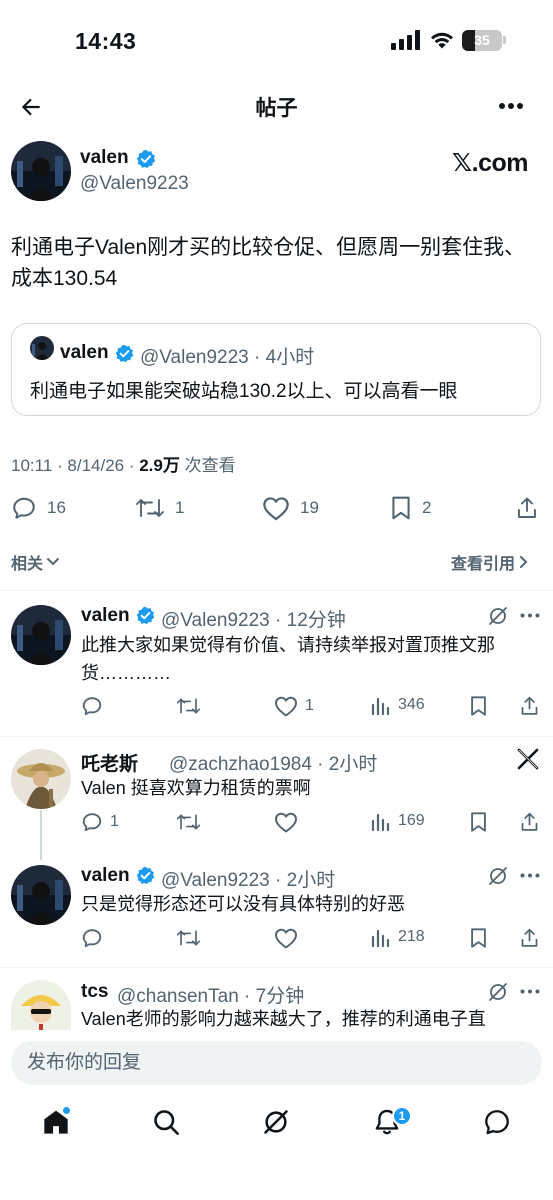 The width and height of the screenshot is (553, 1200). What do you see at coordinates (410, 508) in the screenshot?
I see `bookmark-button: 2` at bounding box center [410, 508].